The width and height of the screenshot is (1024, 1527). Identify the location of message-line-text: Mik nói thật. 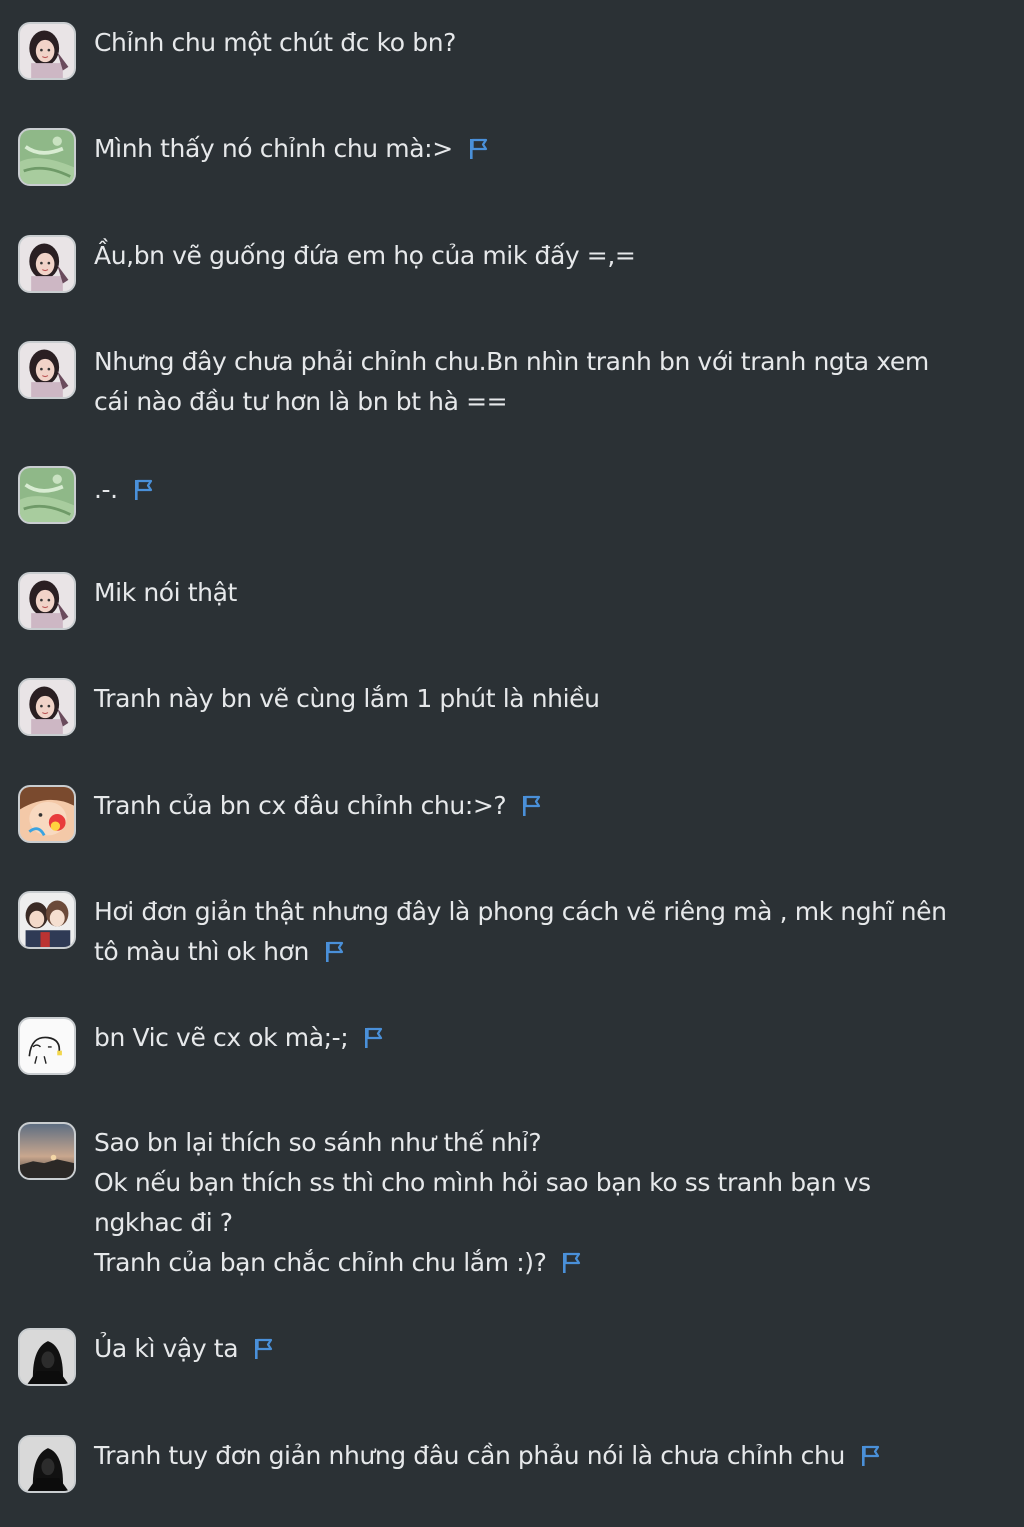
(165, 592).